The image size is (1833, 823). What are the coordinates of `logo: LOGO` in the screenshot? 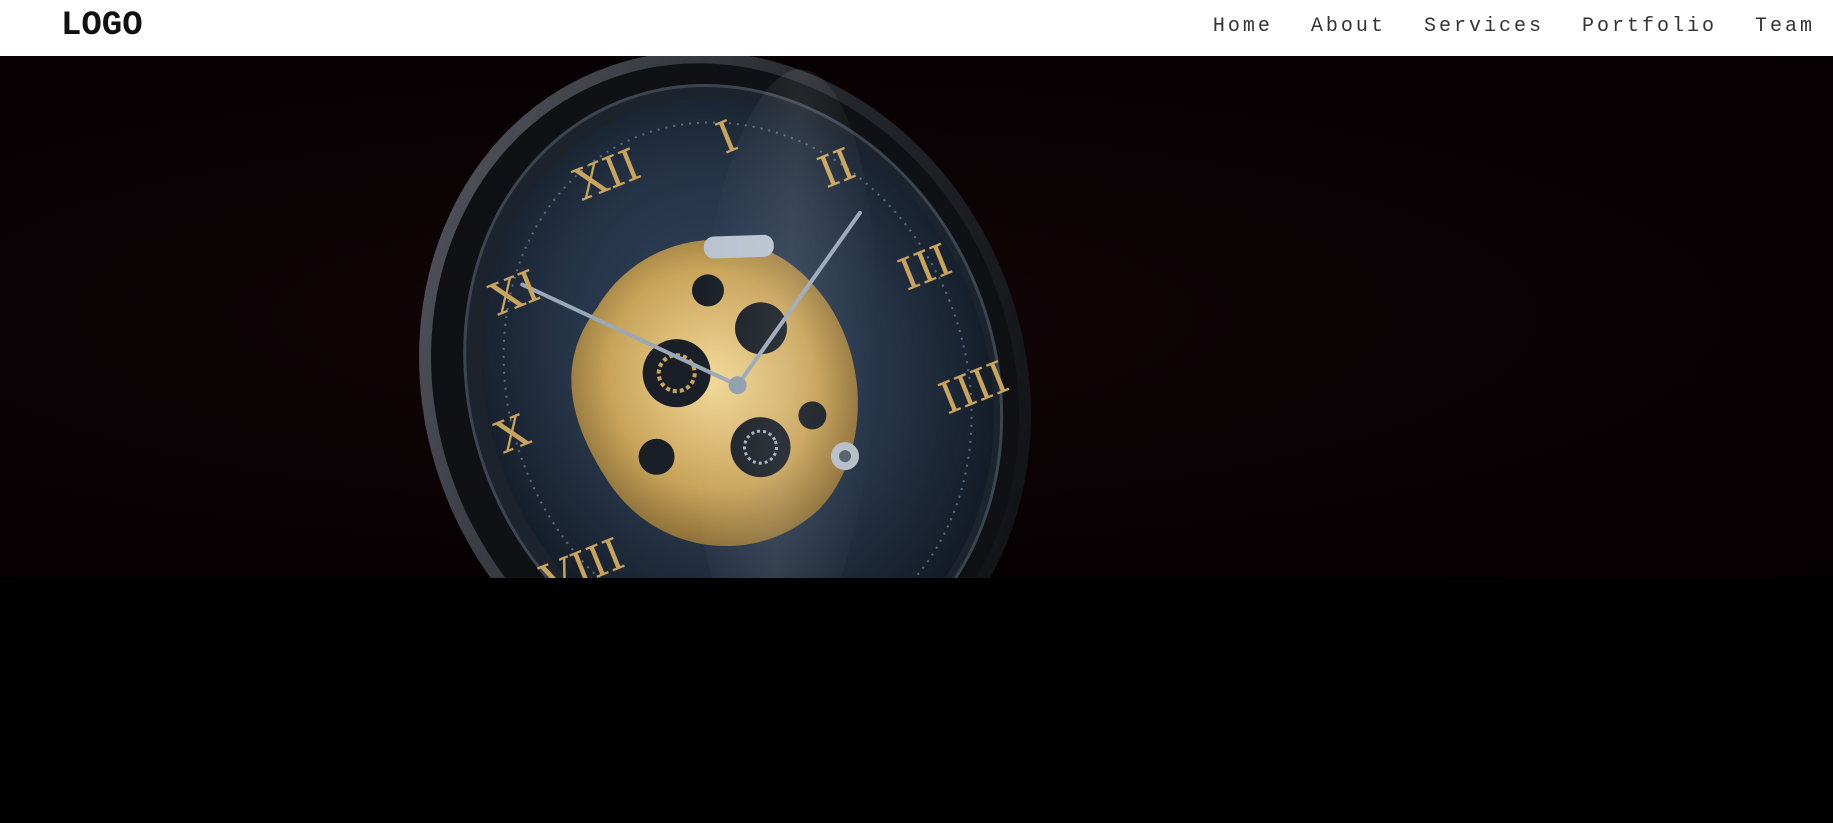 It's located at (102, 26).